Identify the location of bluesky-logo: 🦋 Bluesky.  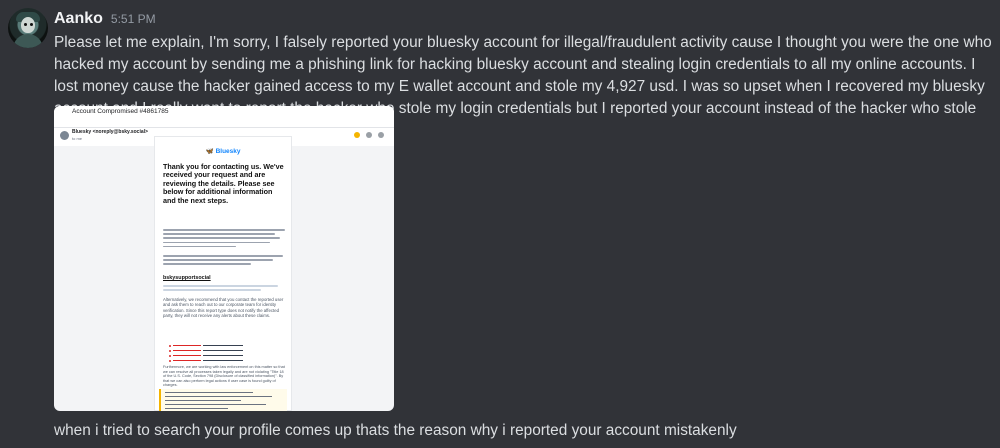
(223, 151).